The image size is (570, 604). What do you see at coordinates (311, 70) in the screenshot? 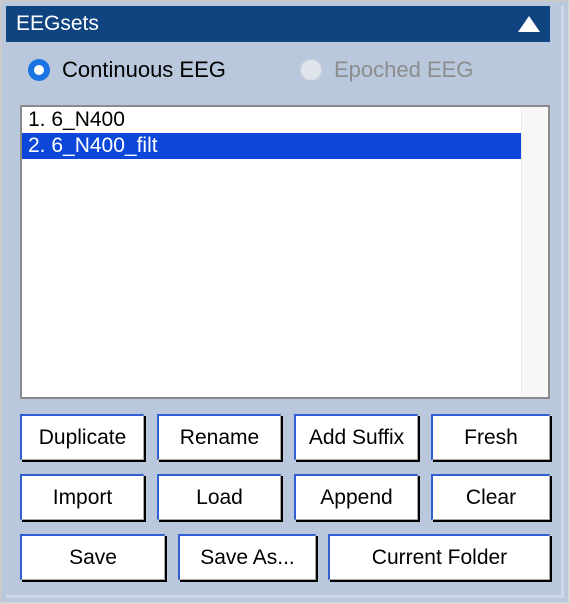
I see `radio-unselected-icon` at bounding box center [311, 70].